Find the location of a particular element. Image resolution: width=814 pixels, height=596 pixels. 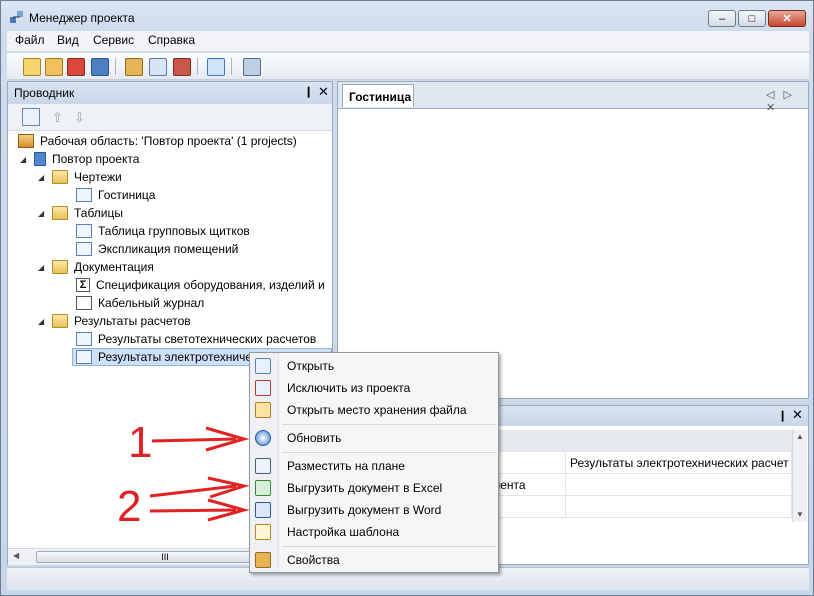

open-icon is located at coordinates (263, 366).